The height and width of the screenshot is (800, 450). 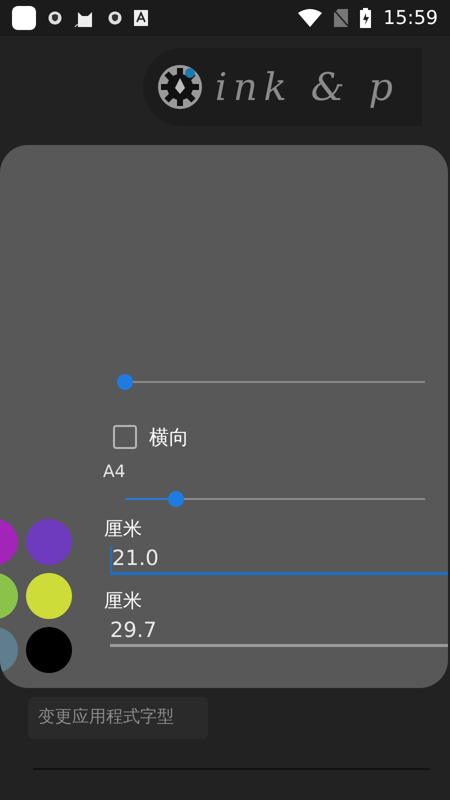 I want to click on paper-size-label: A4, so click(x=114, y=472).